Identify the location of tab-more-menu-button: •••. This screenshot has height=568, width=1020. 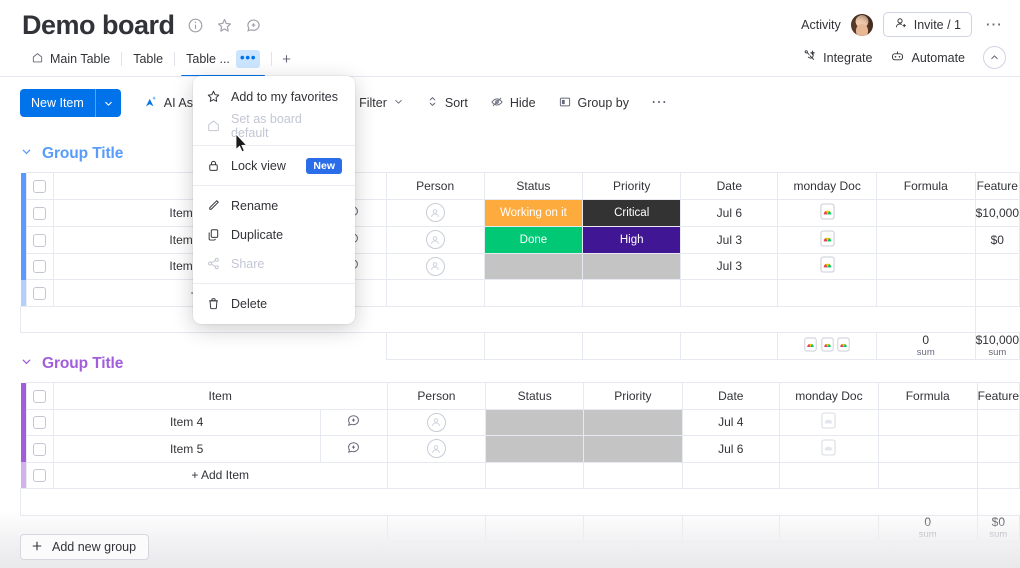
(248, 59).